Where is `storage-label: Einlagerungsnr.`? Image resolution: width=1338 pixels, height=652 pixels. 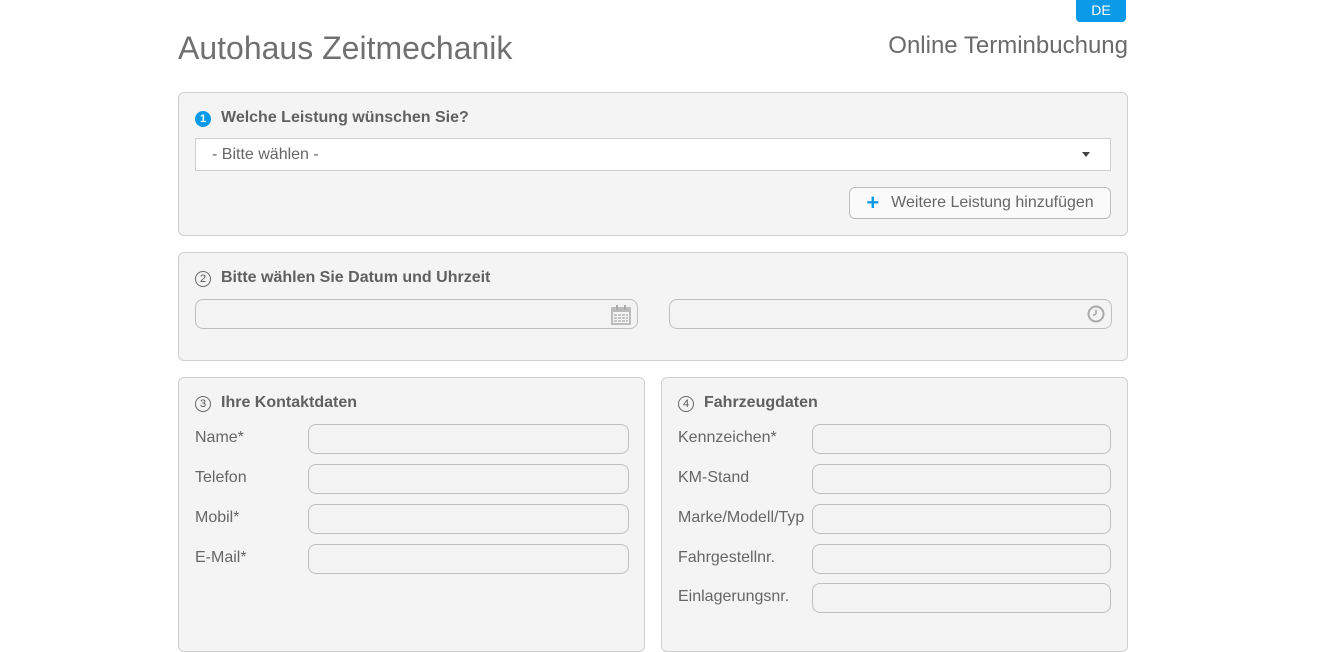 storage-label: Einlagerungsnr. is located at coordinates (734, 596).